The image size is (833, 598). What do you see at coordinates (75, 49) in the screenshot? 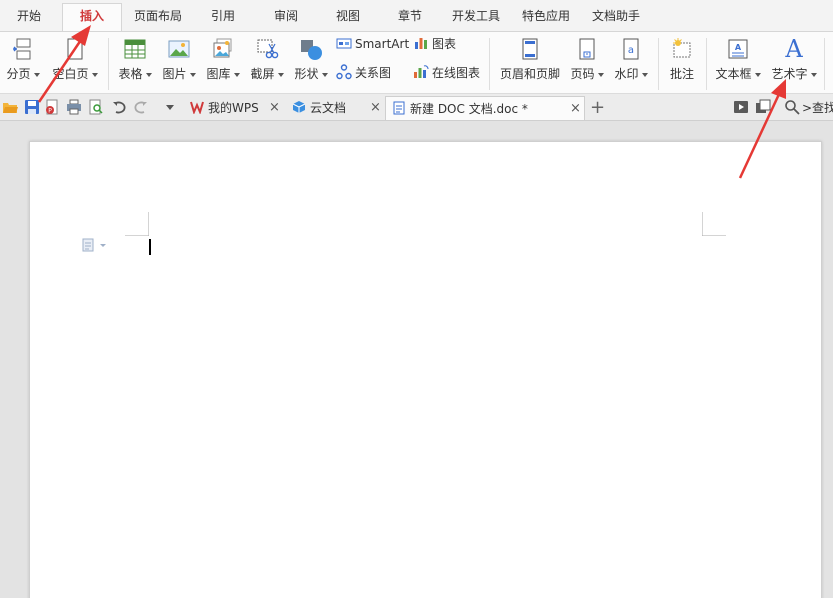
I see `blank-page-icon` at bounding box center [75, 49].